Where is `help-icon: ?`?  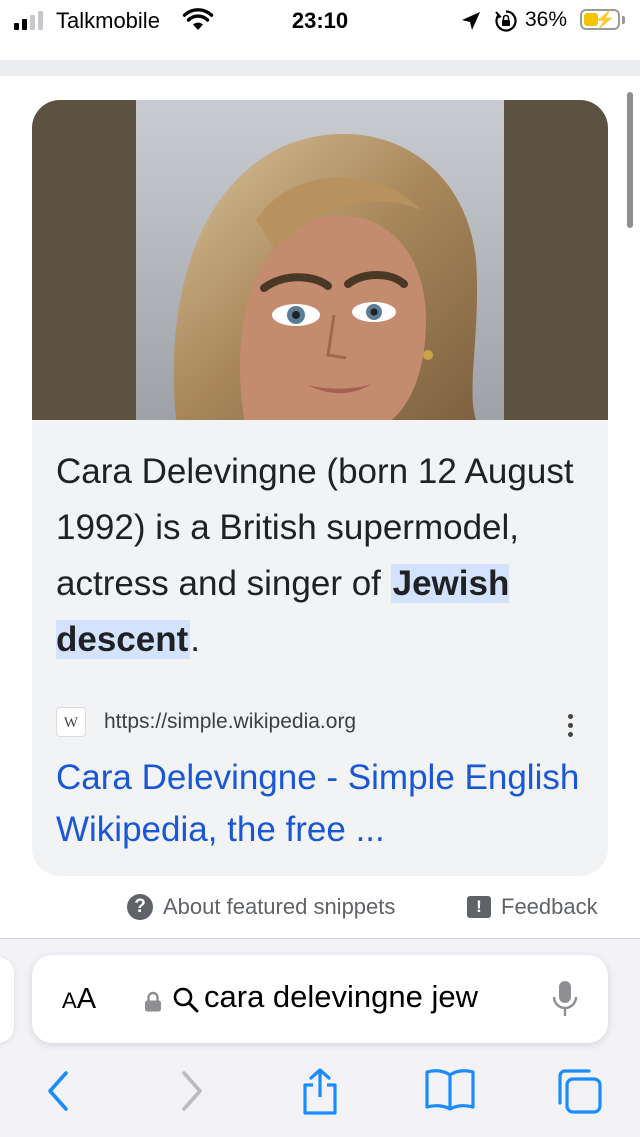
help-icon: ? is located at coordinates (140, 907).